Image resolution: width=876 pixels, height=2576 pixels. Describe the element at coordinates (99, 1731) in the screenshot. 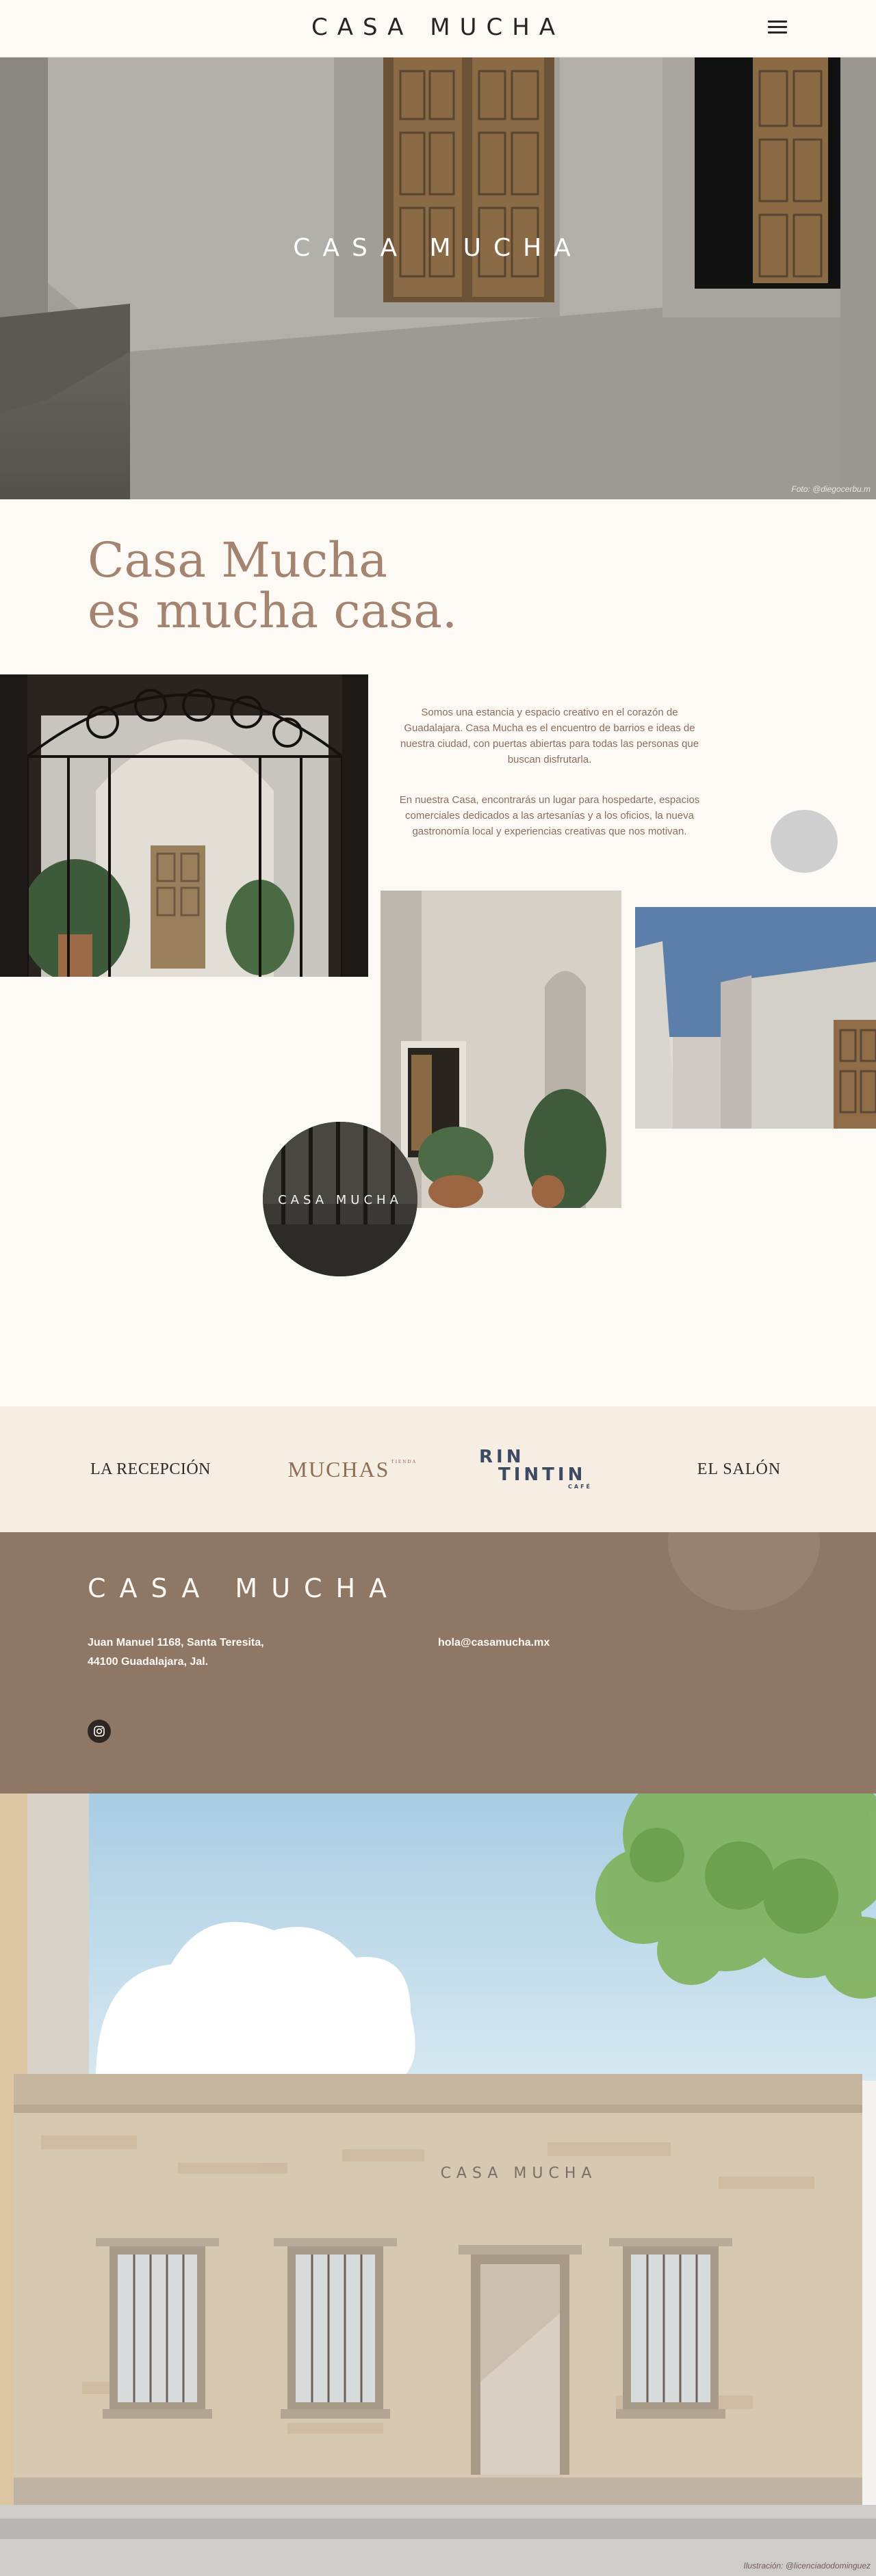

I see `instagram-icon` at that location.